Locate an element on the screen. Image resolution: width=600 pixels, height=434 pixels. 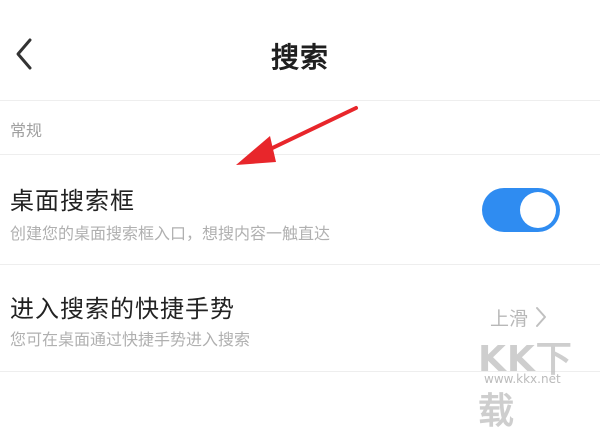
row-divider is located at coordinates (300, 264).